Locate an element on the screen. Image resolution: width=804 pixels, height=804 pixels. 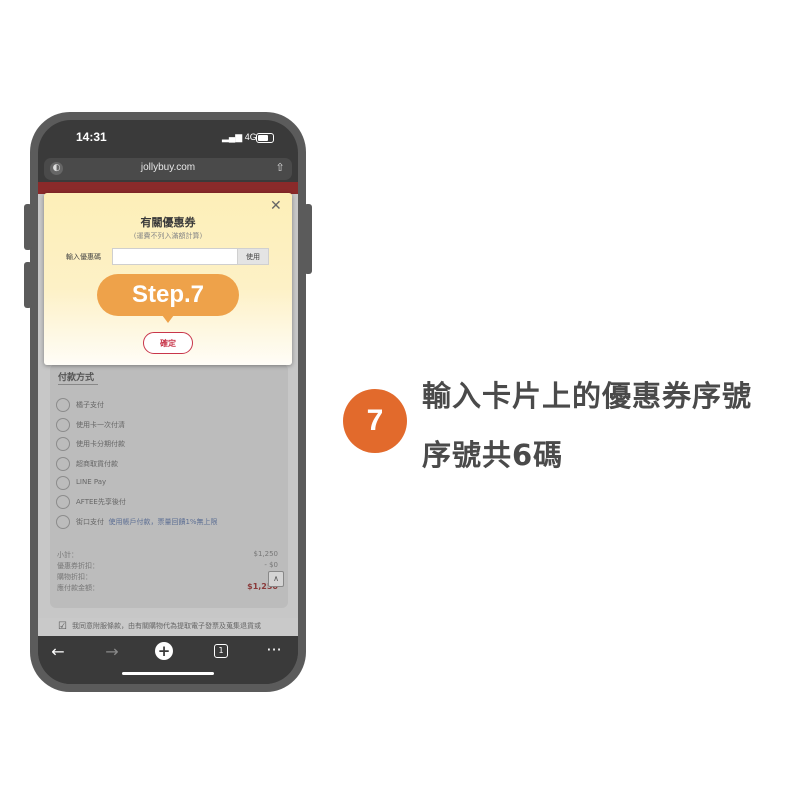
payment-option: AFTEE先享後付 is located at coordinates (171, 503).